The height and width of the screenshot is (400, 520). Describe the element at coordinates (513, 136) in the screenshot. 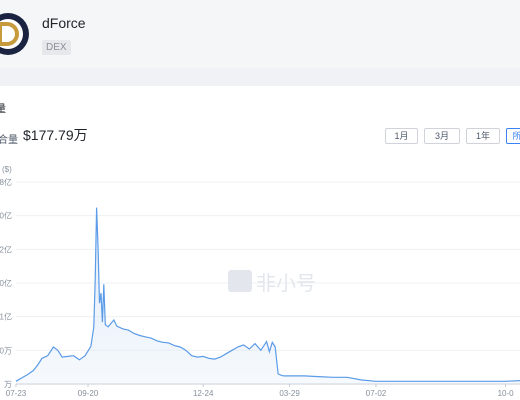

I see `range-button-all: 所` at that location.